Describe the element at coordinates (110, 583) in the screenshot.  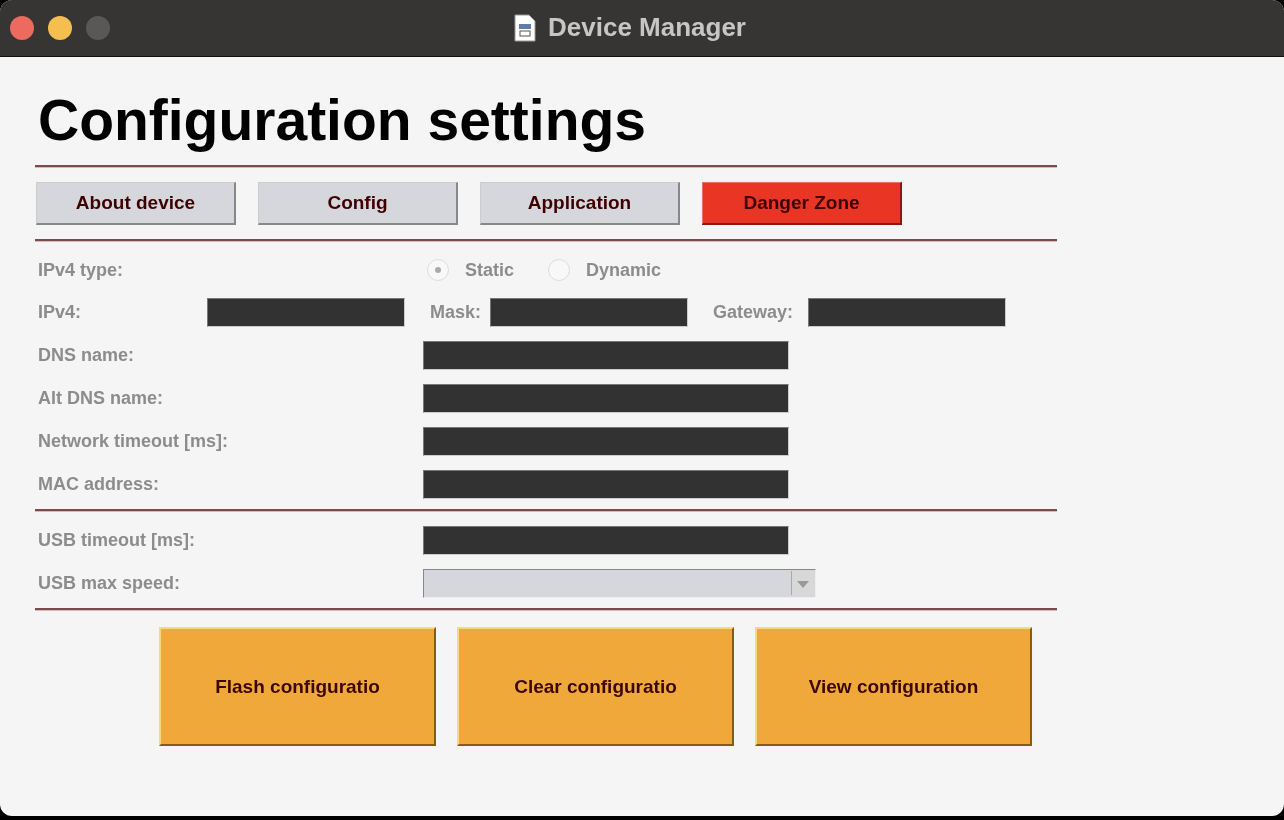
I see `field-label: USB max speed:` at that location.